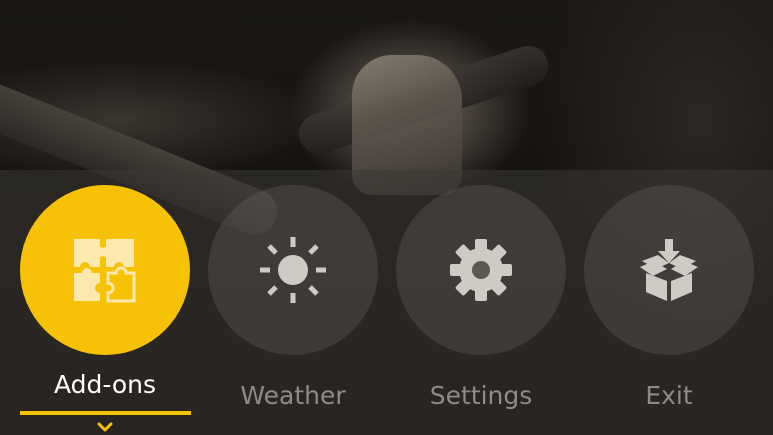 This screenshot has width=773, height=435. I want to click on chevron-down-icon, so click(105, 425).